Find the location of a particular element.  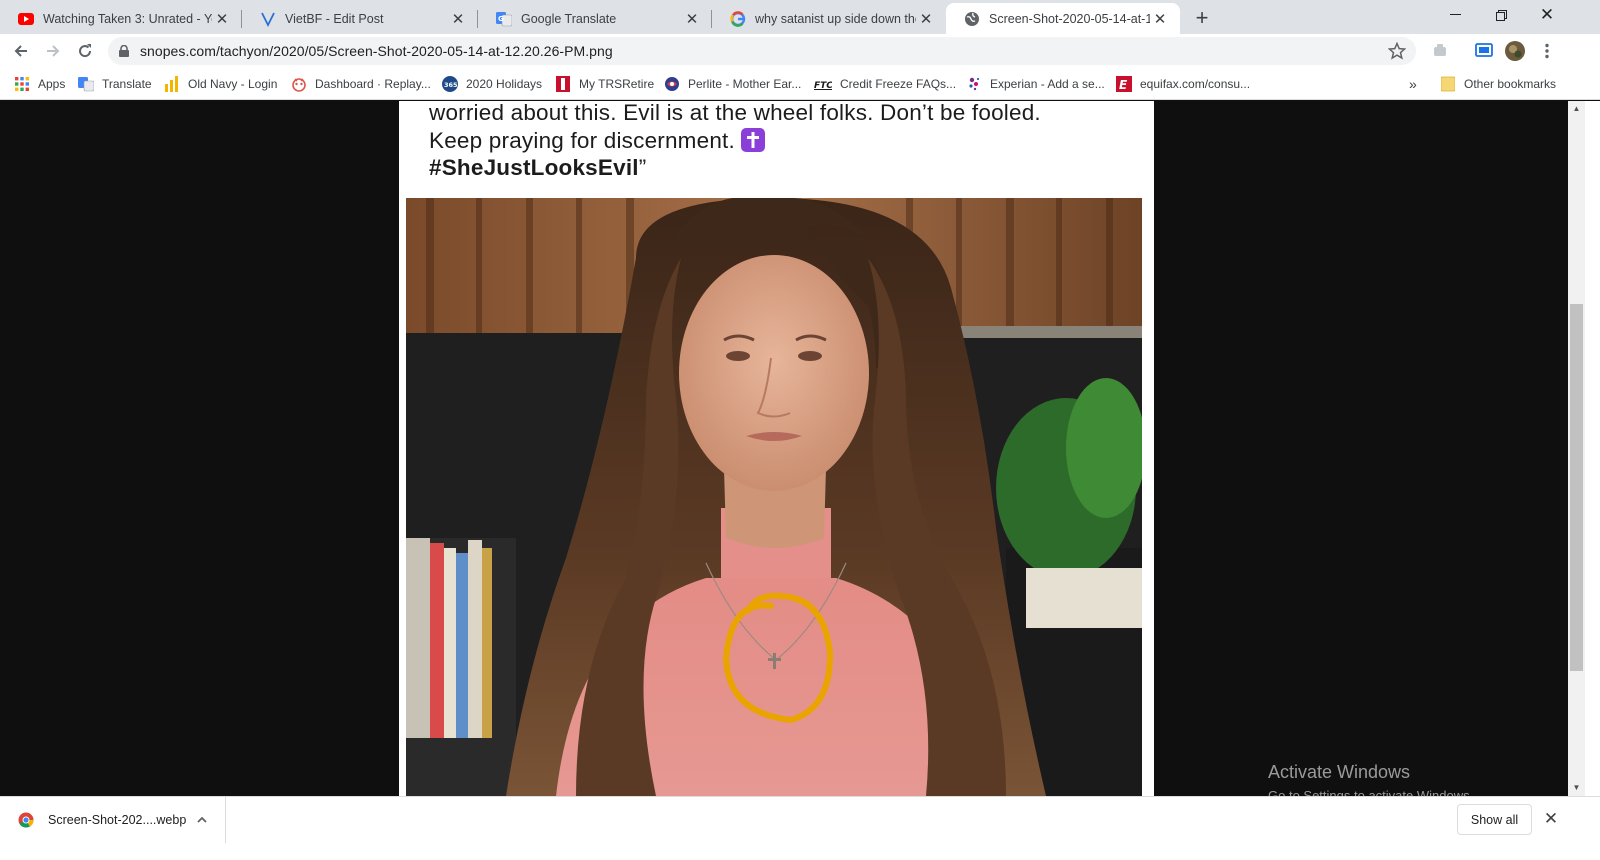

google-icon is located at coordinates (738, 18).